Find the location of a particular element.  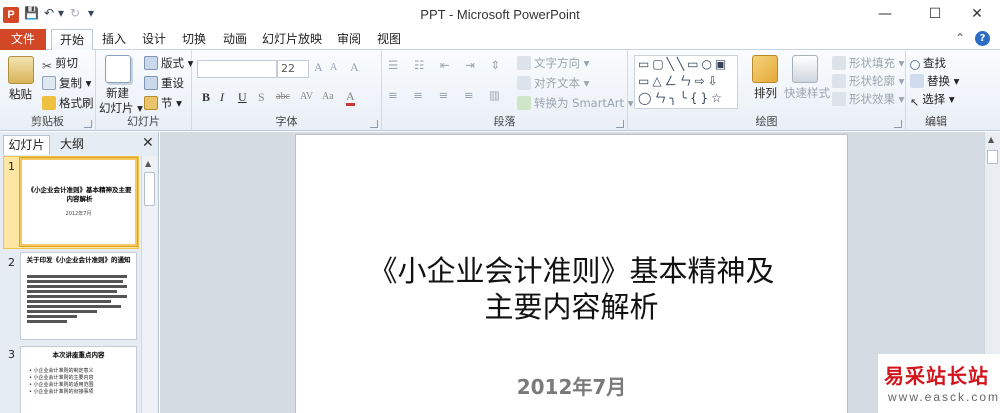

align-text-button: 对齐文本 ▾ is located at coordinates (553, 83).